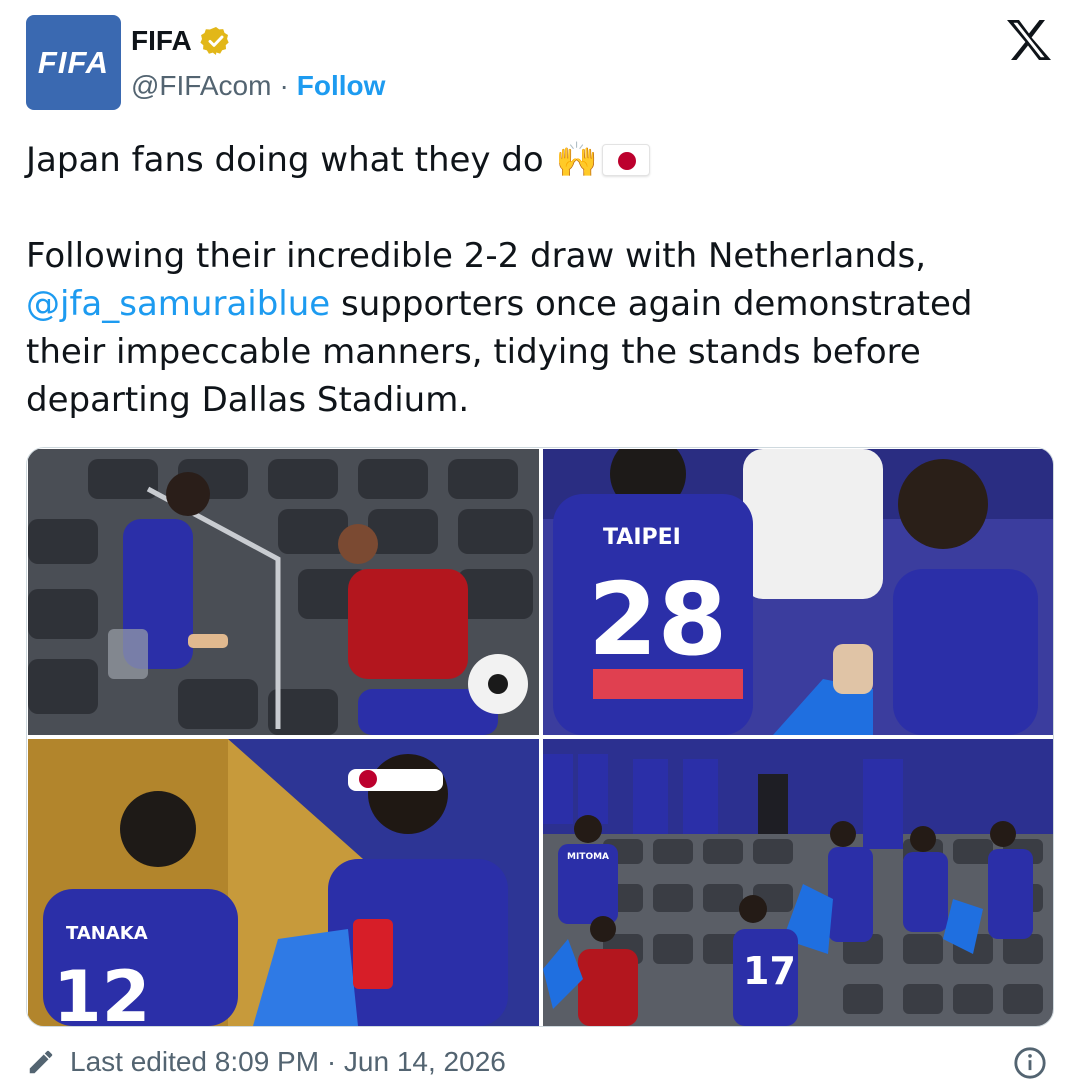 The width and height of the screenshot is (1080, 1080). I want to click on footer: Last edited 8:09 PM · Jun 14, 2026, so click(266, 1062).